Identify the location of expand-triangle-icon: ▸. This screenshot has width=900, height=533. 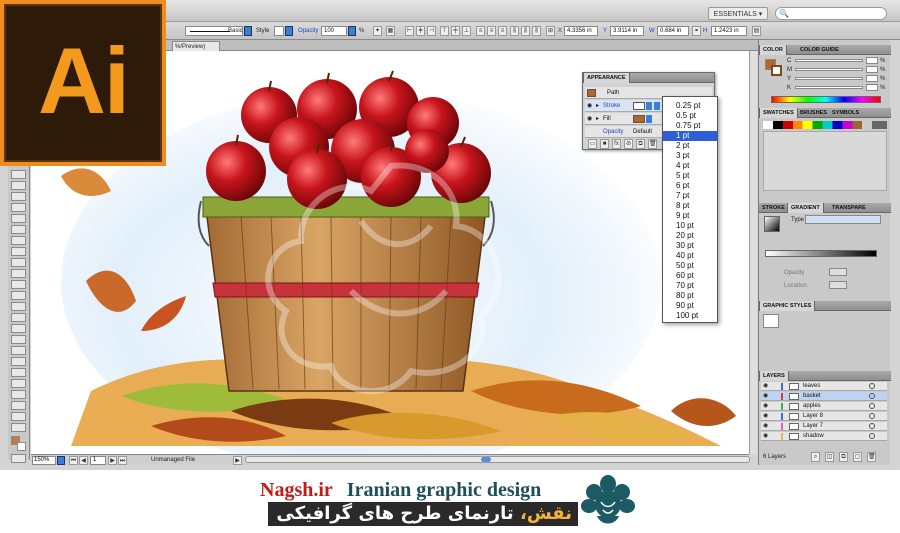
(597, 119).